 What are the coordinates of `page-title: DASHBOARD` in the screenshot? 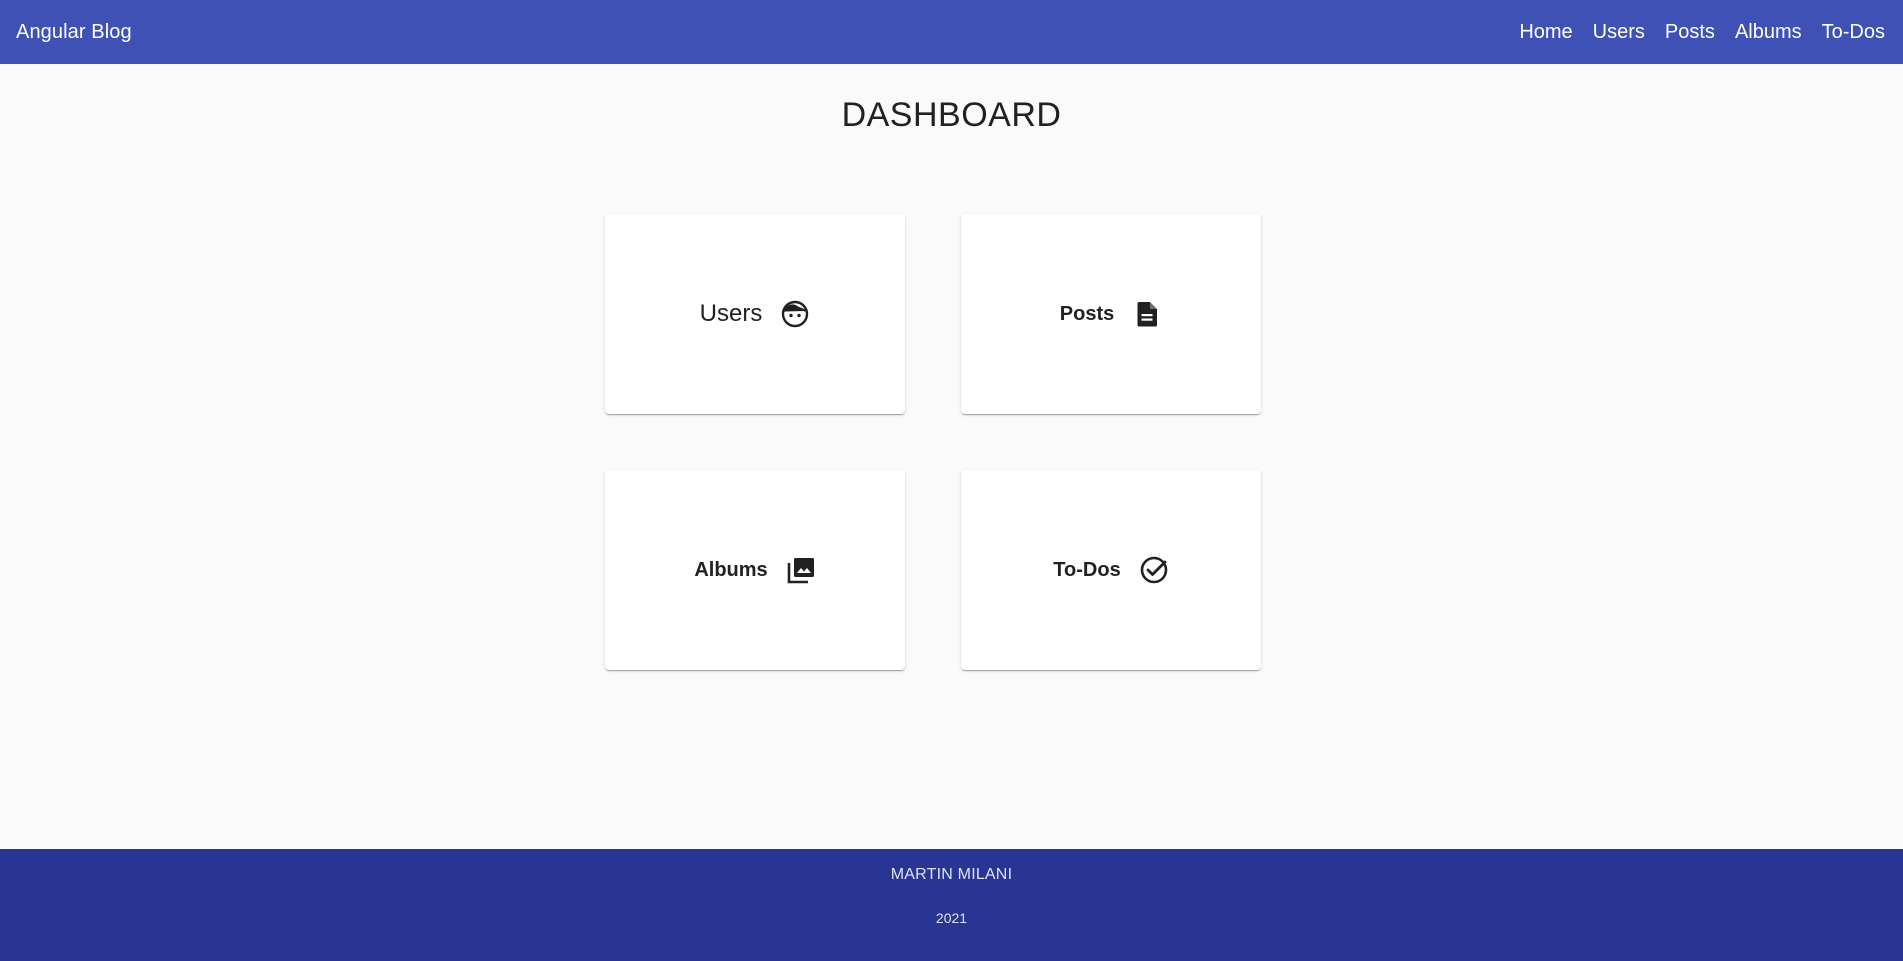 It's located at (951, 115).